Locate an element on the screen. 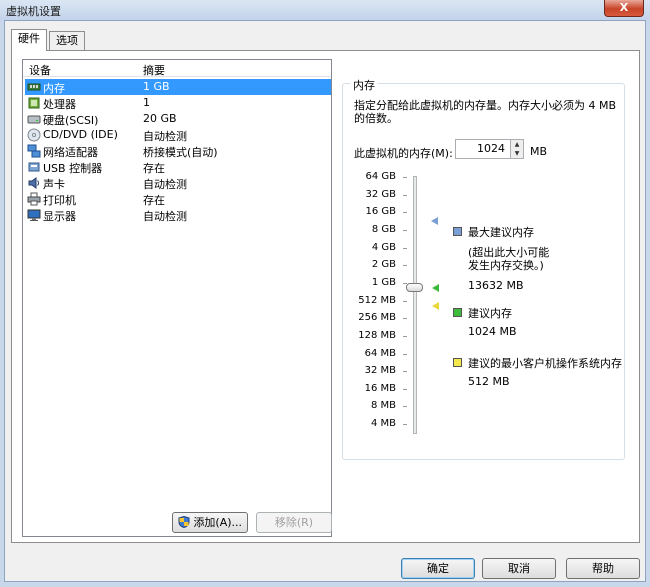  recommended-value: 1024 MB is located at coordinates (492, 331).